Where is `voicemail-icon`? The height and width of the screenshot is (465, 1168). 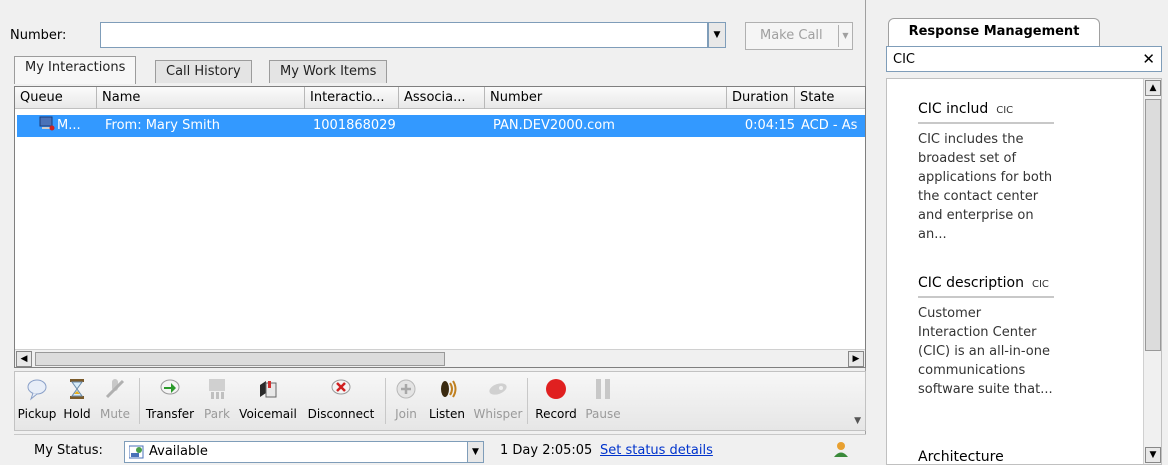 voicemail-icon is located at coordinates (268, 389).